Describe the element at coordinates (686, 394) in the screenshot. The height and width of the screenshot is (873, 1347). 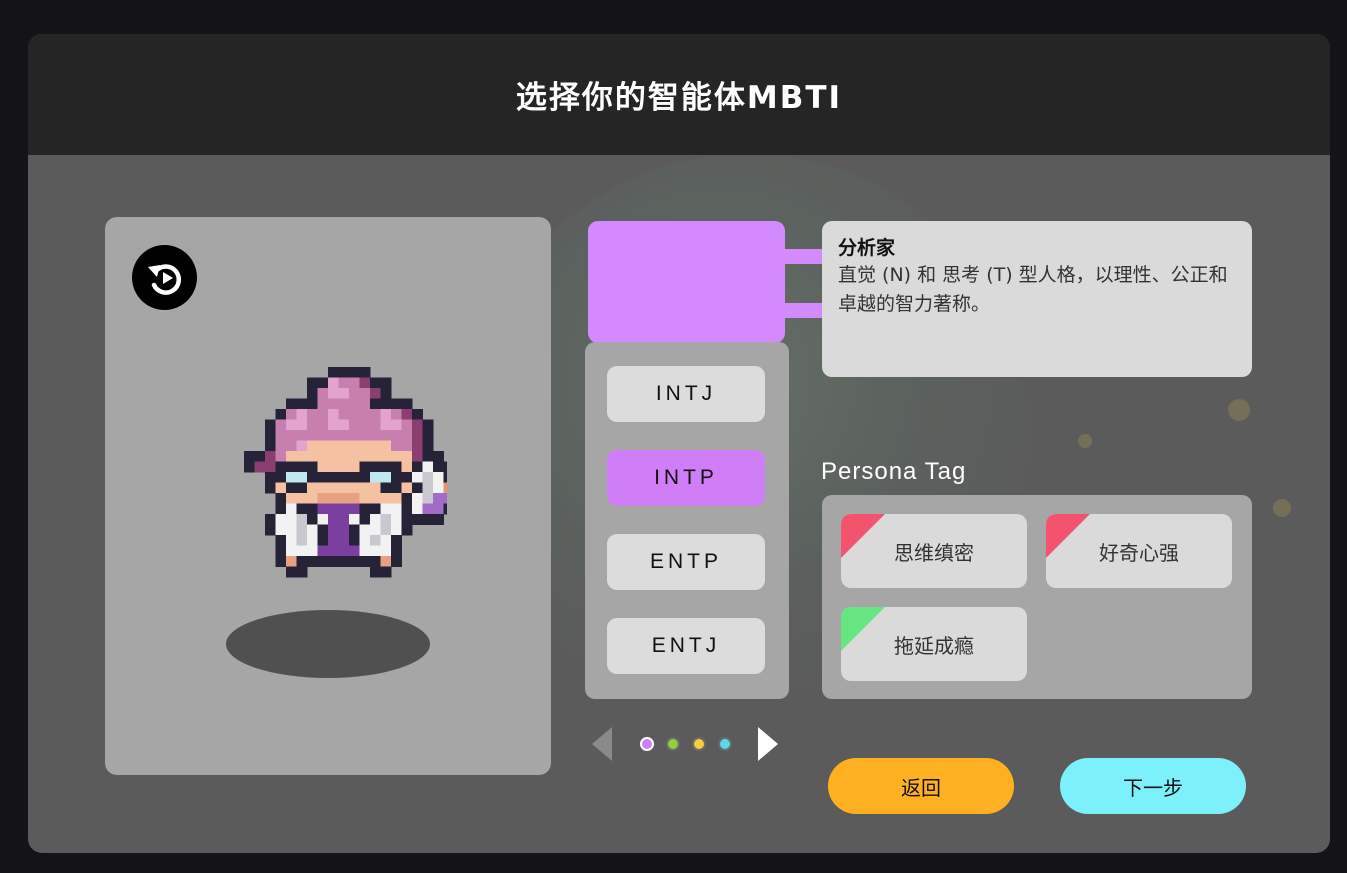
I see `mbti-option-intj: INTJ` at that location.